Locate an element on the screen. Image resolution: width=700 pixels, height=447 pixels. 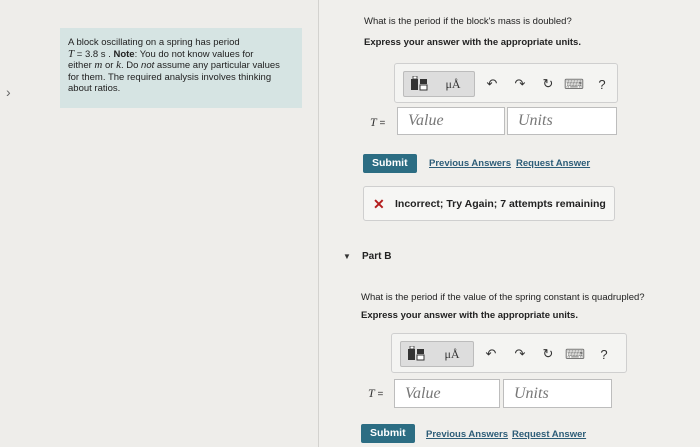
part-b-label: Part B is located at coordinates (376, 256).